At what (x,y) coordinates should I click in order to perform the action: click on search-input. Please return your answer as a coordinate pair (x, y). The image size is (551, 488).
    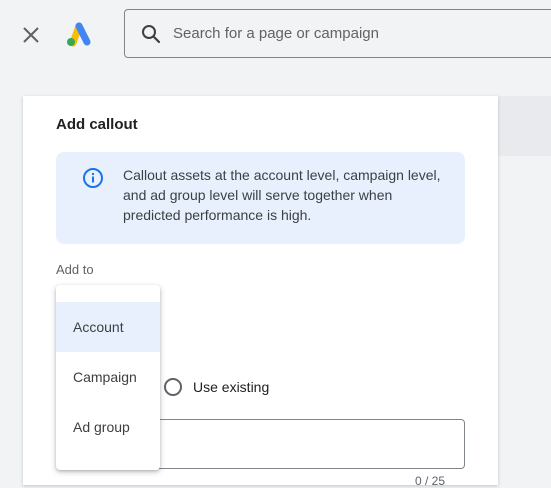
    Looking at the image, I should click on (353, 33).